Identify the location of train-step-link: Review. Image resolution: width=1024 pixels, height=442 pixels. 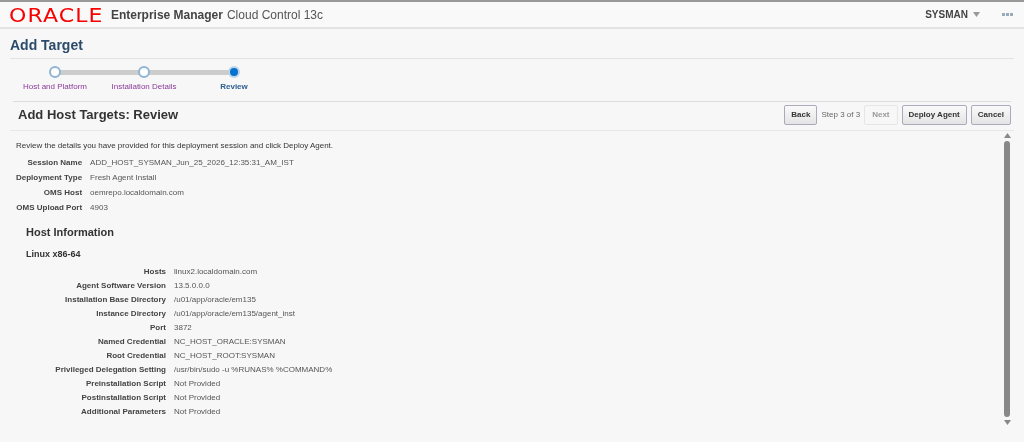
(234, 87).